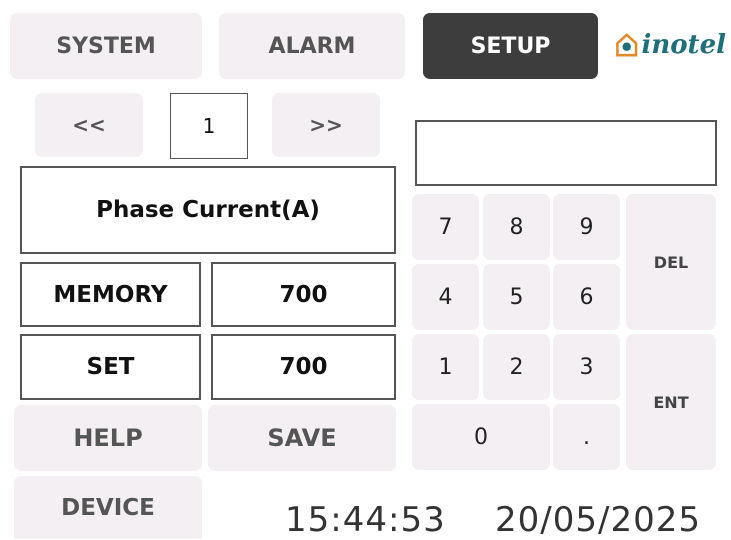 This screenshot has width=731, height=540. Describe the element at coordinates (671, 262) in the screenshot. I see `delete-button: DEL` at that location.